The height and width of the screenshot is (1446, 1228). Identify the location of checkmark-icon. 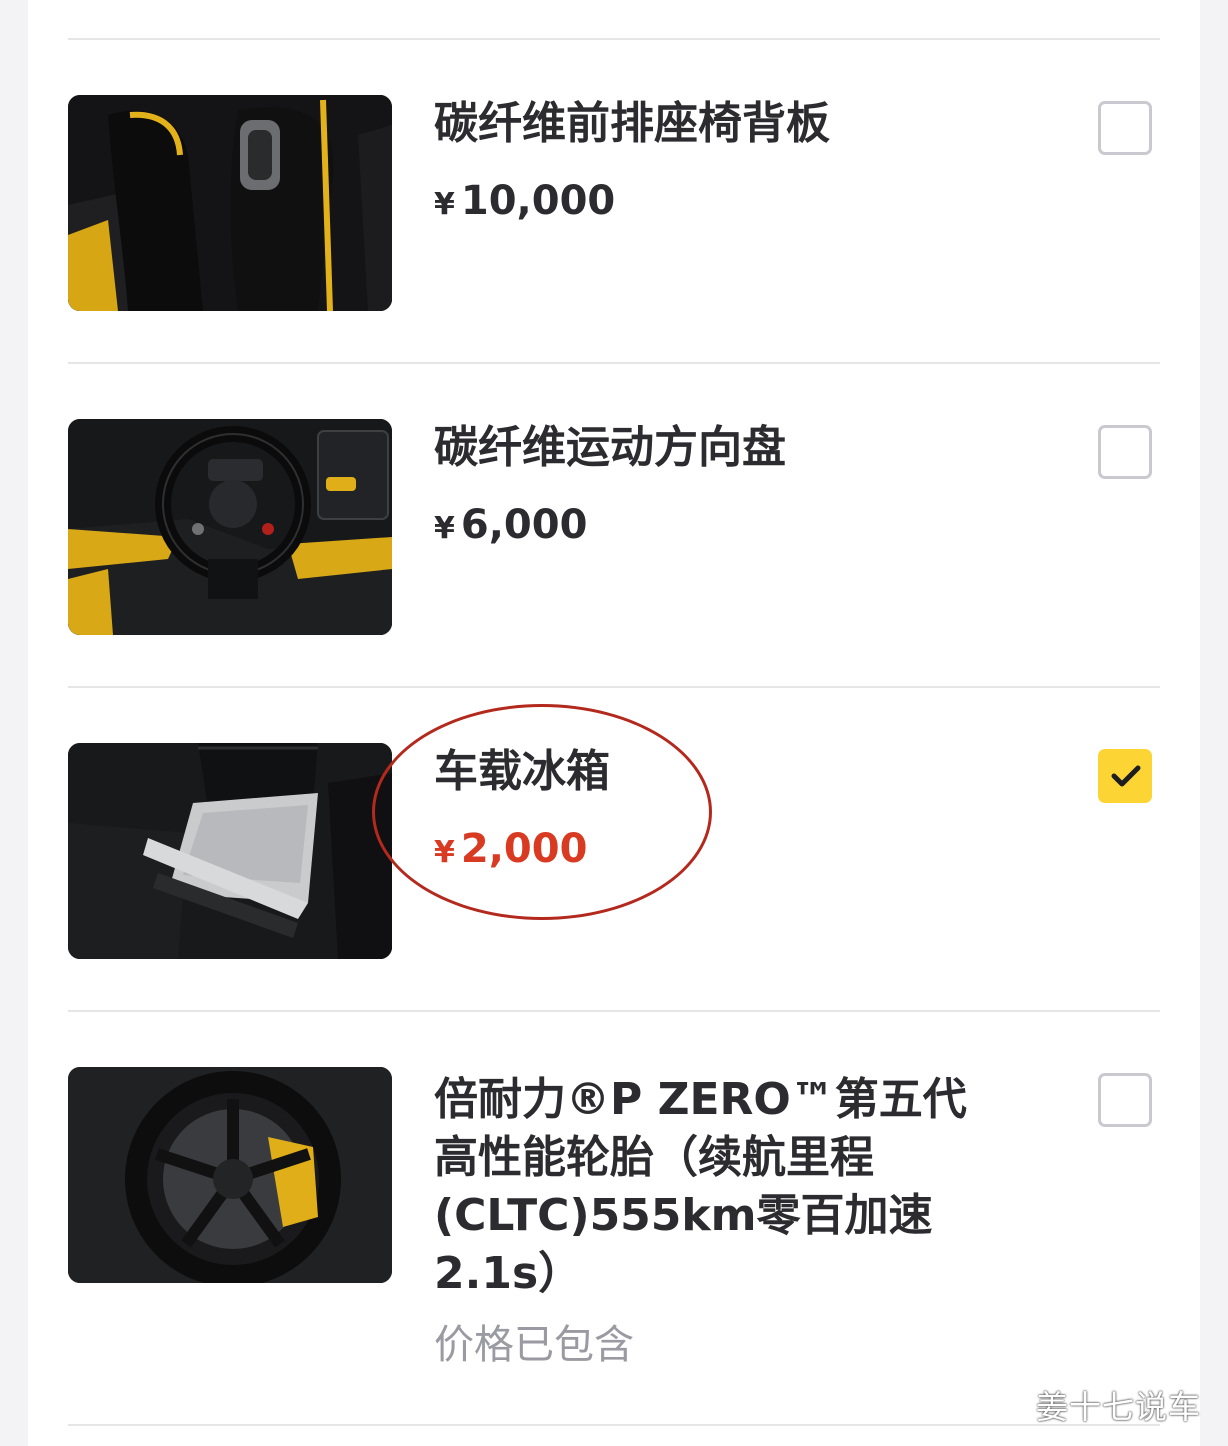
(1126, 776).